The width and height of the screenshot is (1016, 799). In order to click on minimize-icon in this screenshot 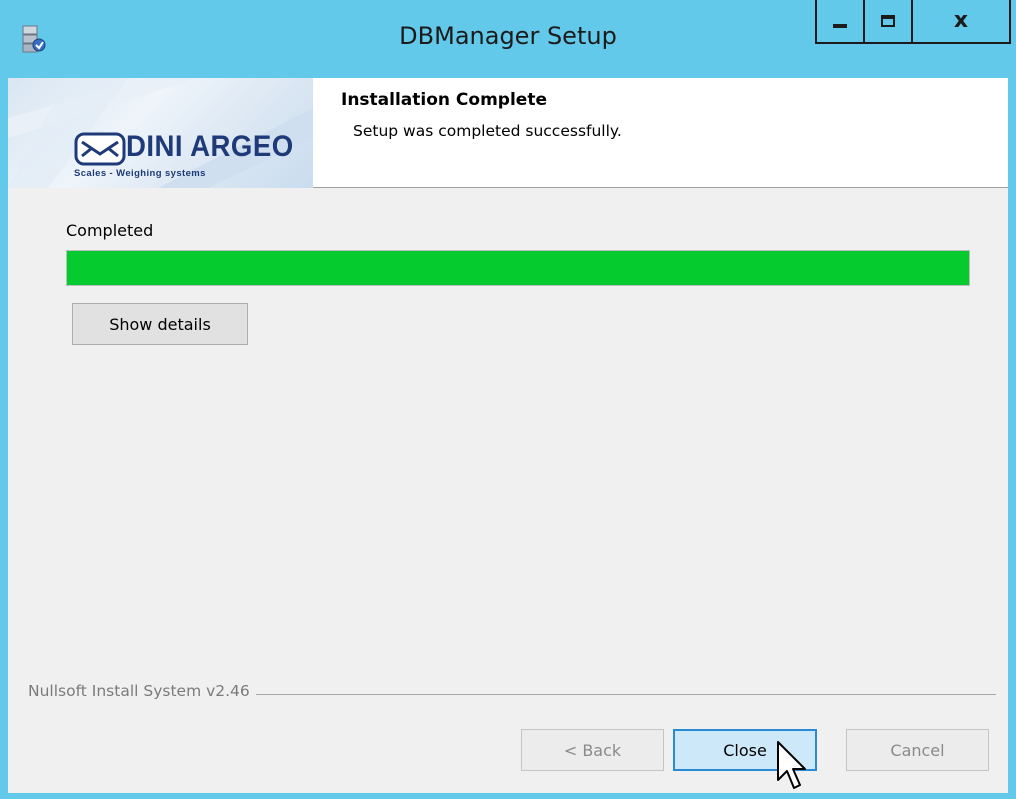, I will do `click(840, 26)`.